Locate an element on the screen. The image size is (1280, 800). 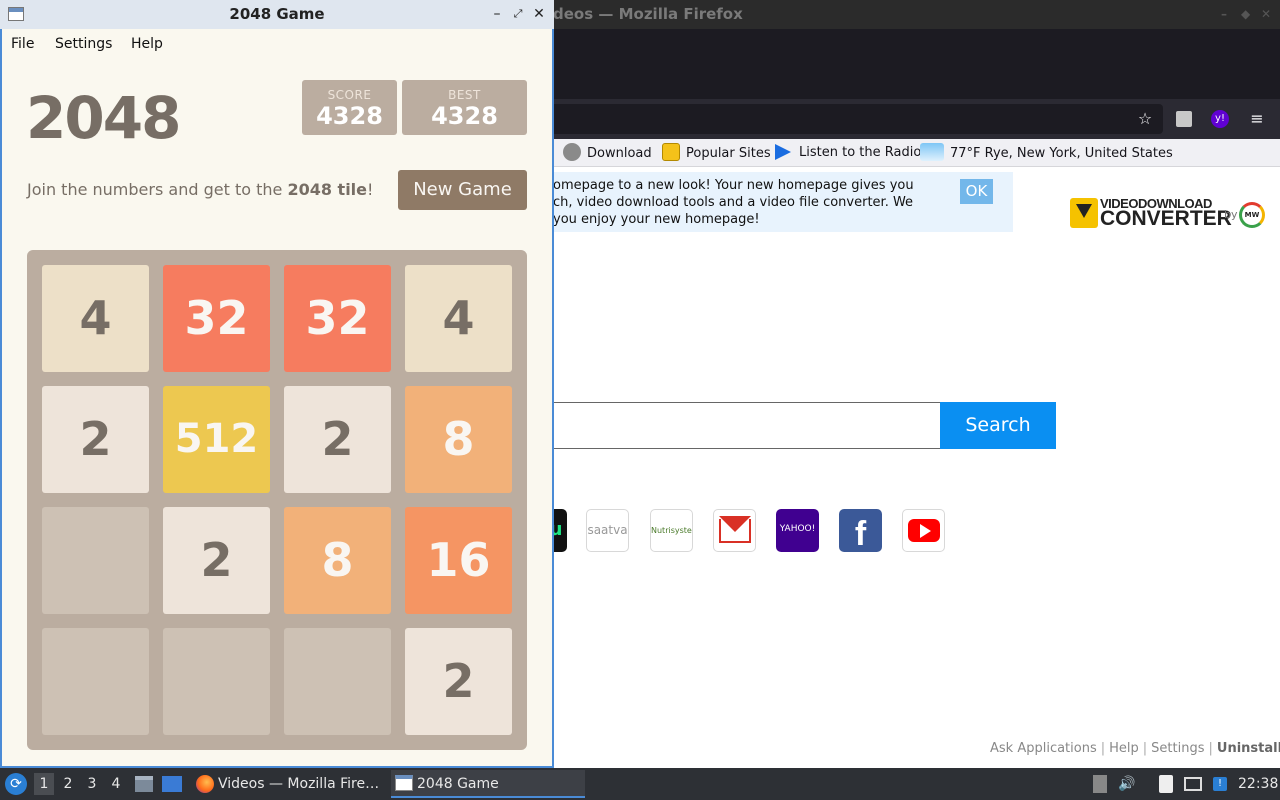
menu-help: Help is located at coordinates (147, 44).